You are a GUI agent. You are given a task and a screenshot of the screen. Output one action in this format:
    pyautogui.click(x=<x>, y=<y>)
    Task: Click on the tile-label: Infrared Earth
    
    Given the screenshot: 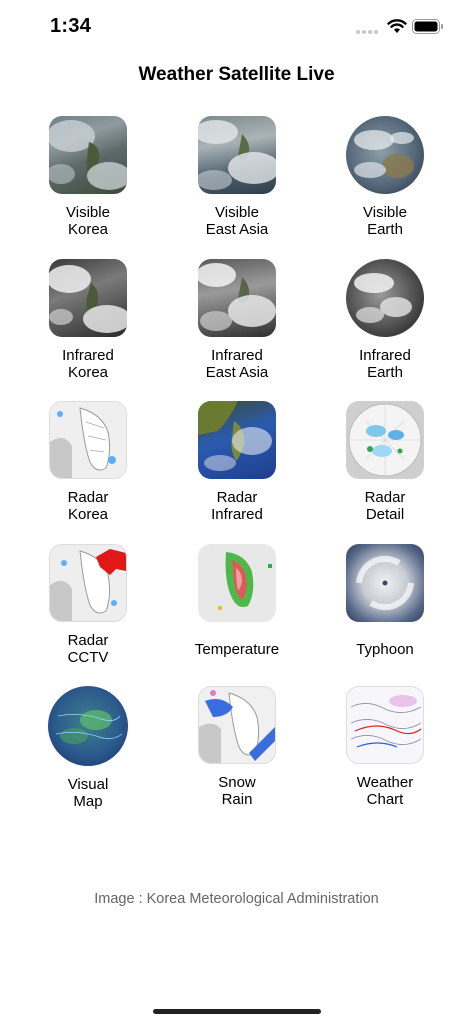 What is the action you would take?
    pyautogui.click(x=385, y=364)
    